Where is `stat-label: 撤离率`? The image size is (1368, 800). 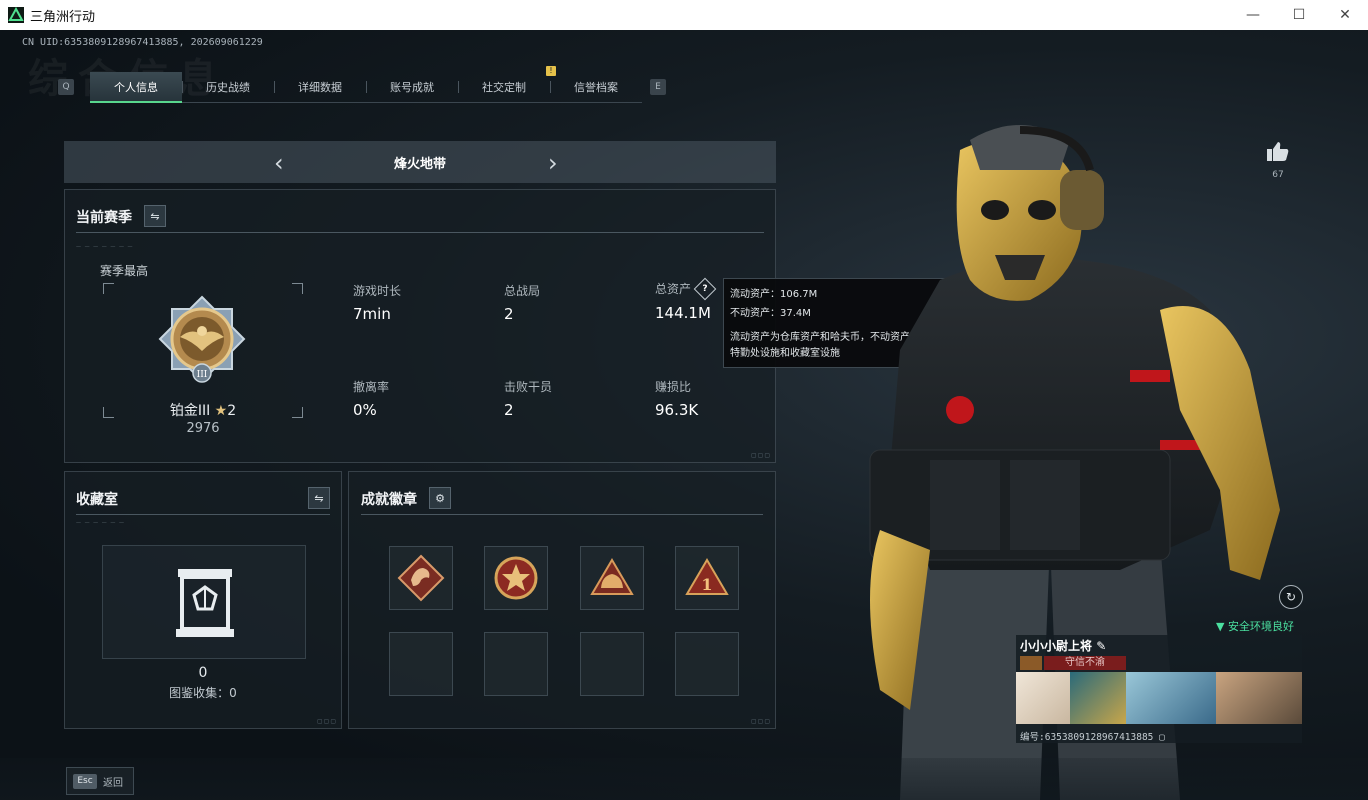 stat-label: 撤离率 is located at coordinates (371, 387).